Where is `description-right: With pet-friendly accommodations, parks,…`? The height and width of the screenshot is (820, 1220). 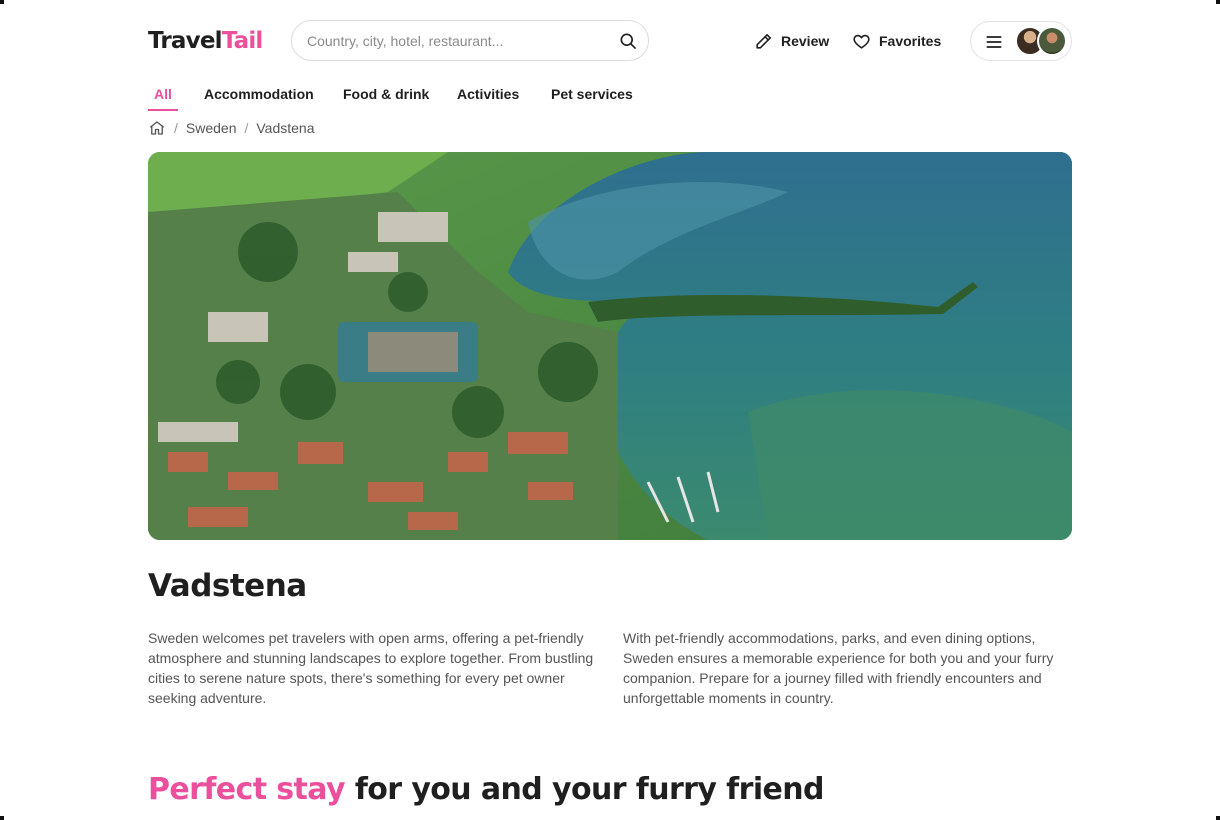 description-right: With pet-friendly accommodations, parks,… is located at coordinates (838, 668).